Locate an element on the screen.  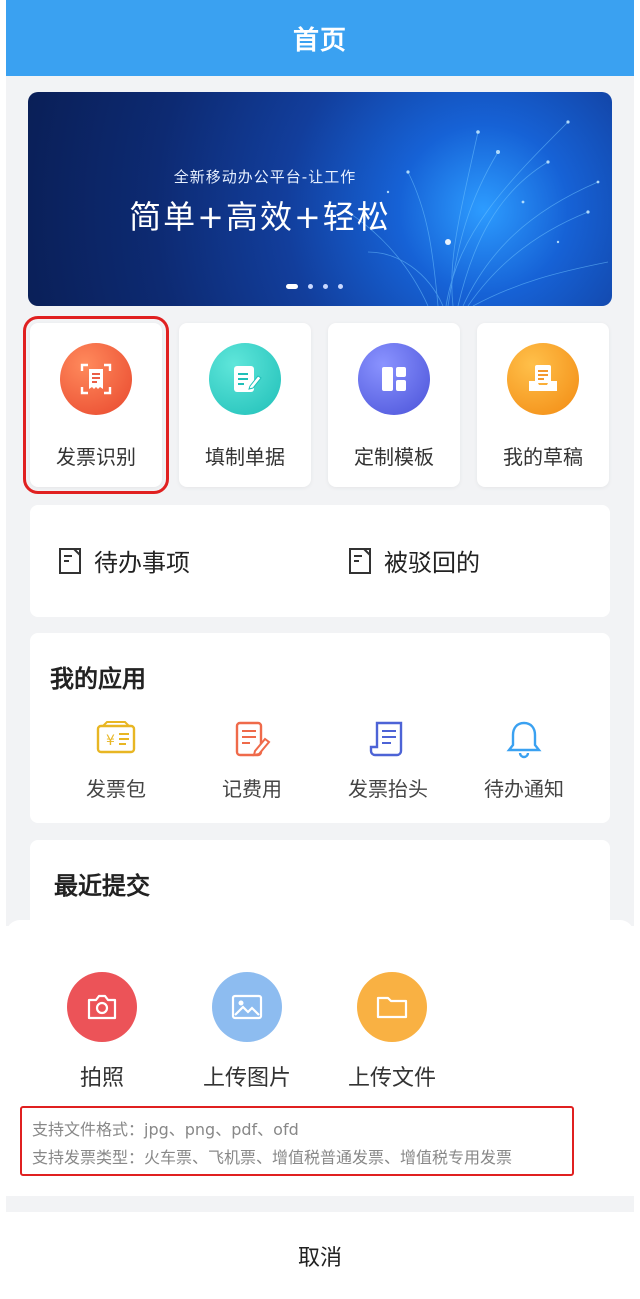
cancel-button: 取消 is located at coordinates (320, 1255).